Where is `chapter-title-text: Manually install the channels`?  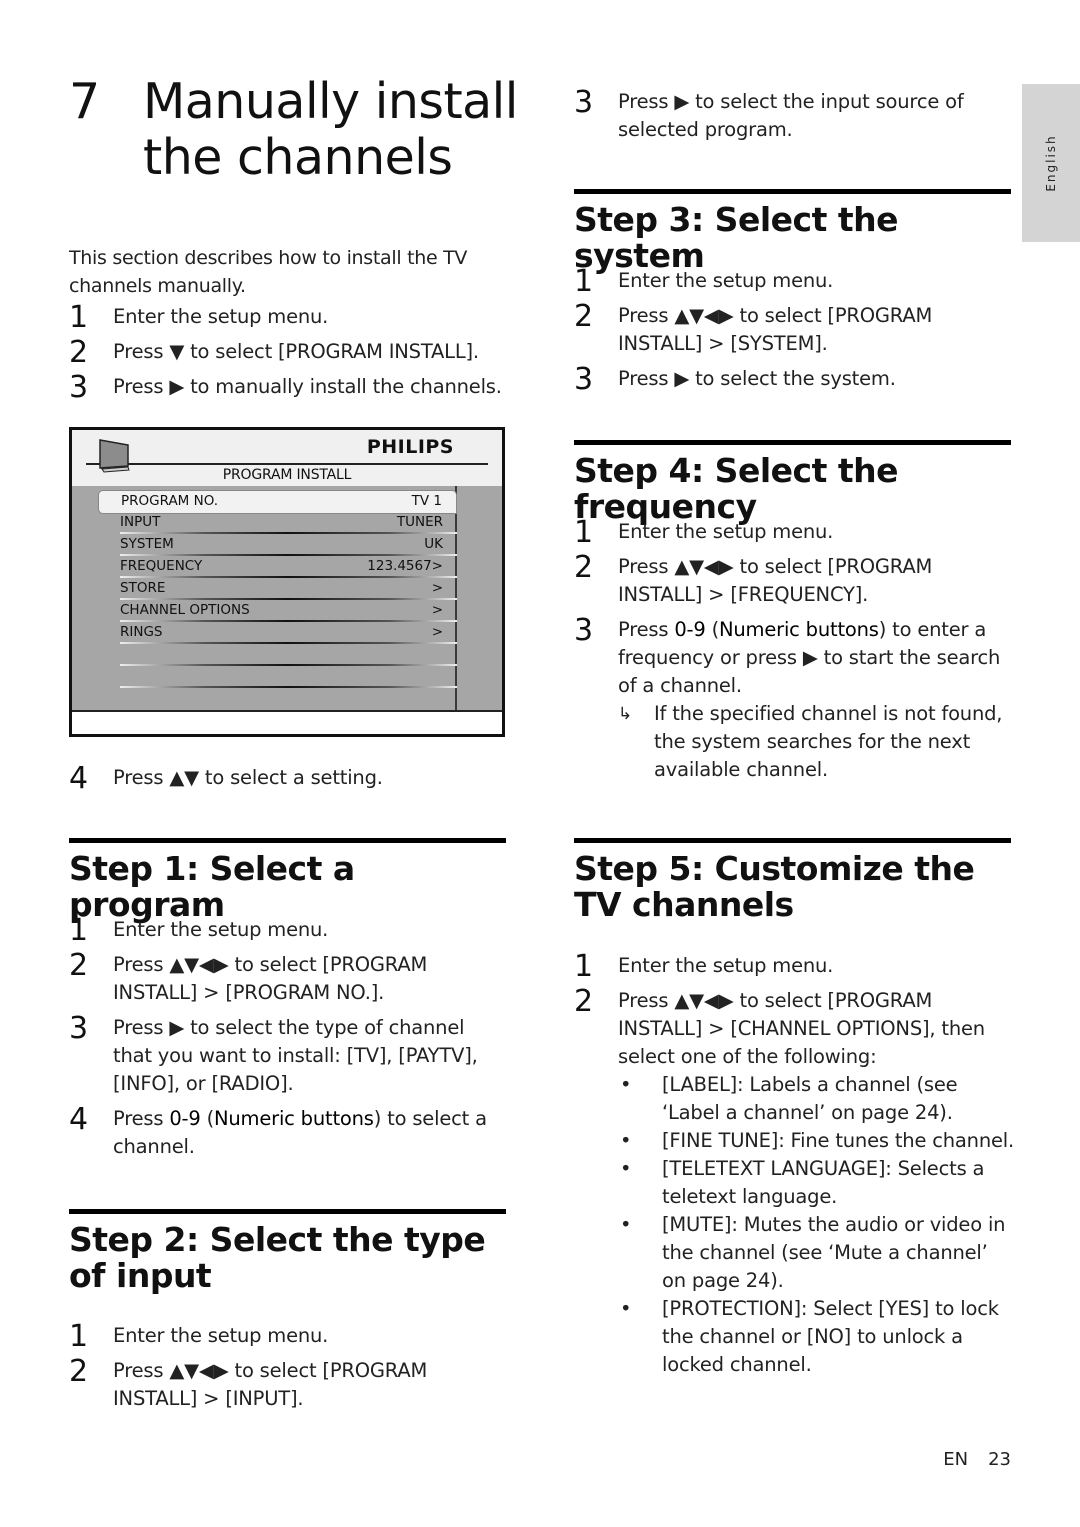
chapter-title-text: Manually install the channels is located at coordinates (330, 129).